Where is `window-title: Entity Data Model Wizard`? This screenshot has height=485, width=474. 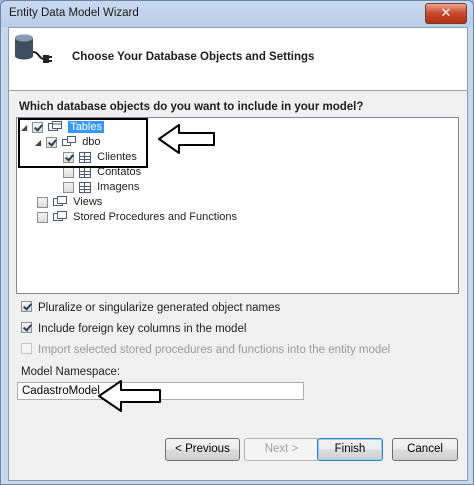 window-title: Entity Data Model Wizard is located at coordinates (74, 13).